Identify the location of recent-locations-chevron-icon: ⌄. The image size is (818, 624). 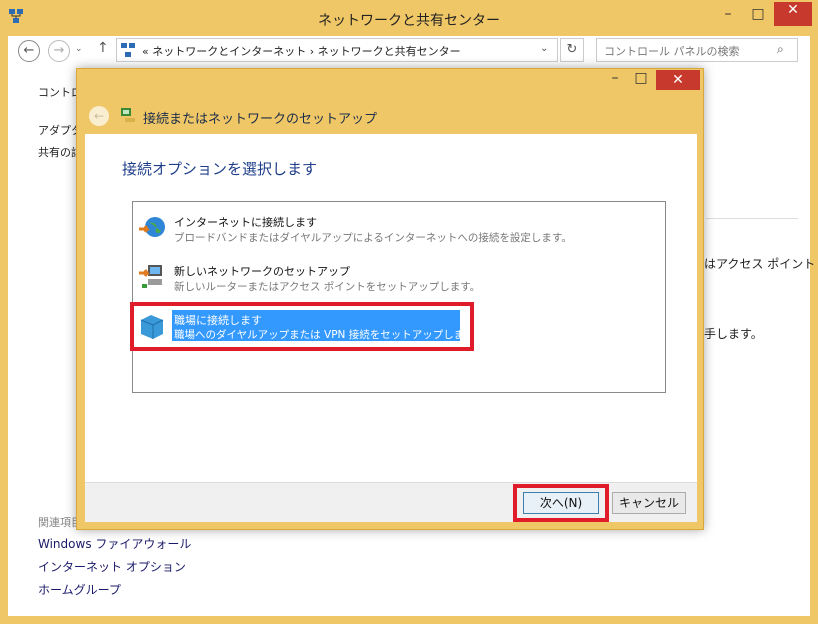
(79, 49).